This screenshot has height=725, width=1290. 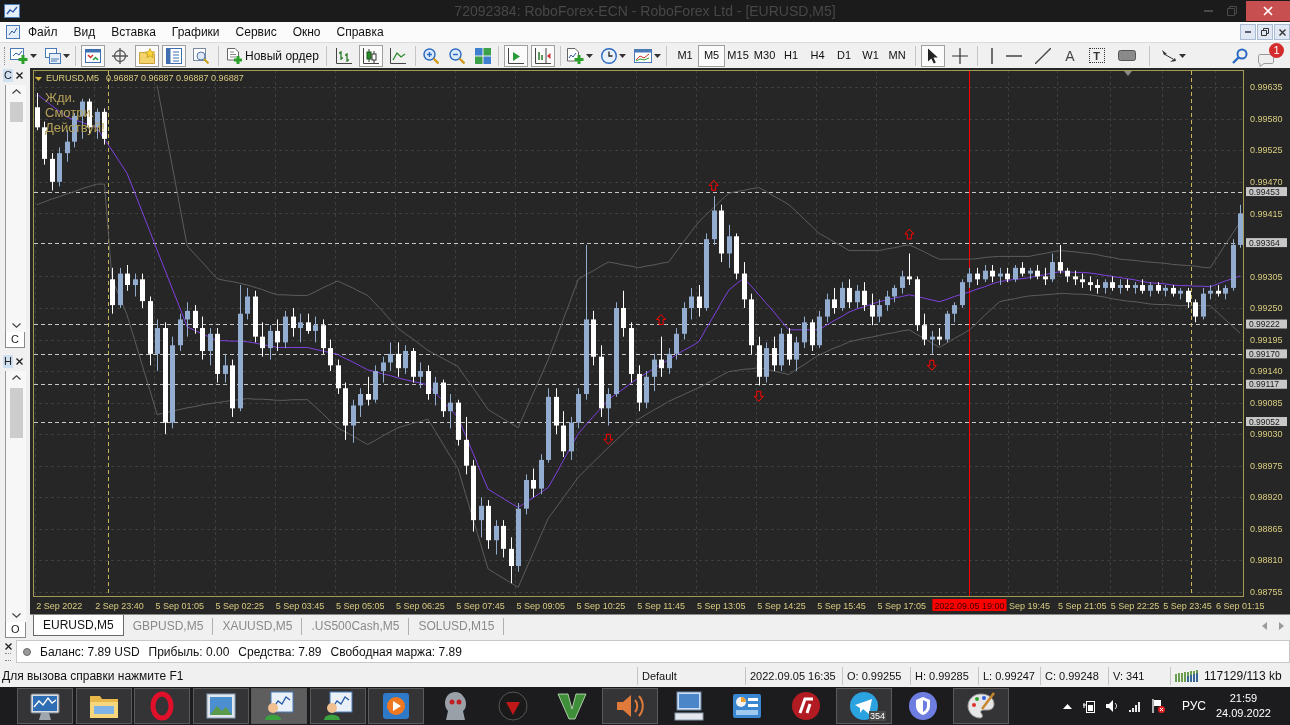 I want to click on chat-bubble-icon, so click(x=1266, y=60).